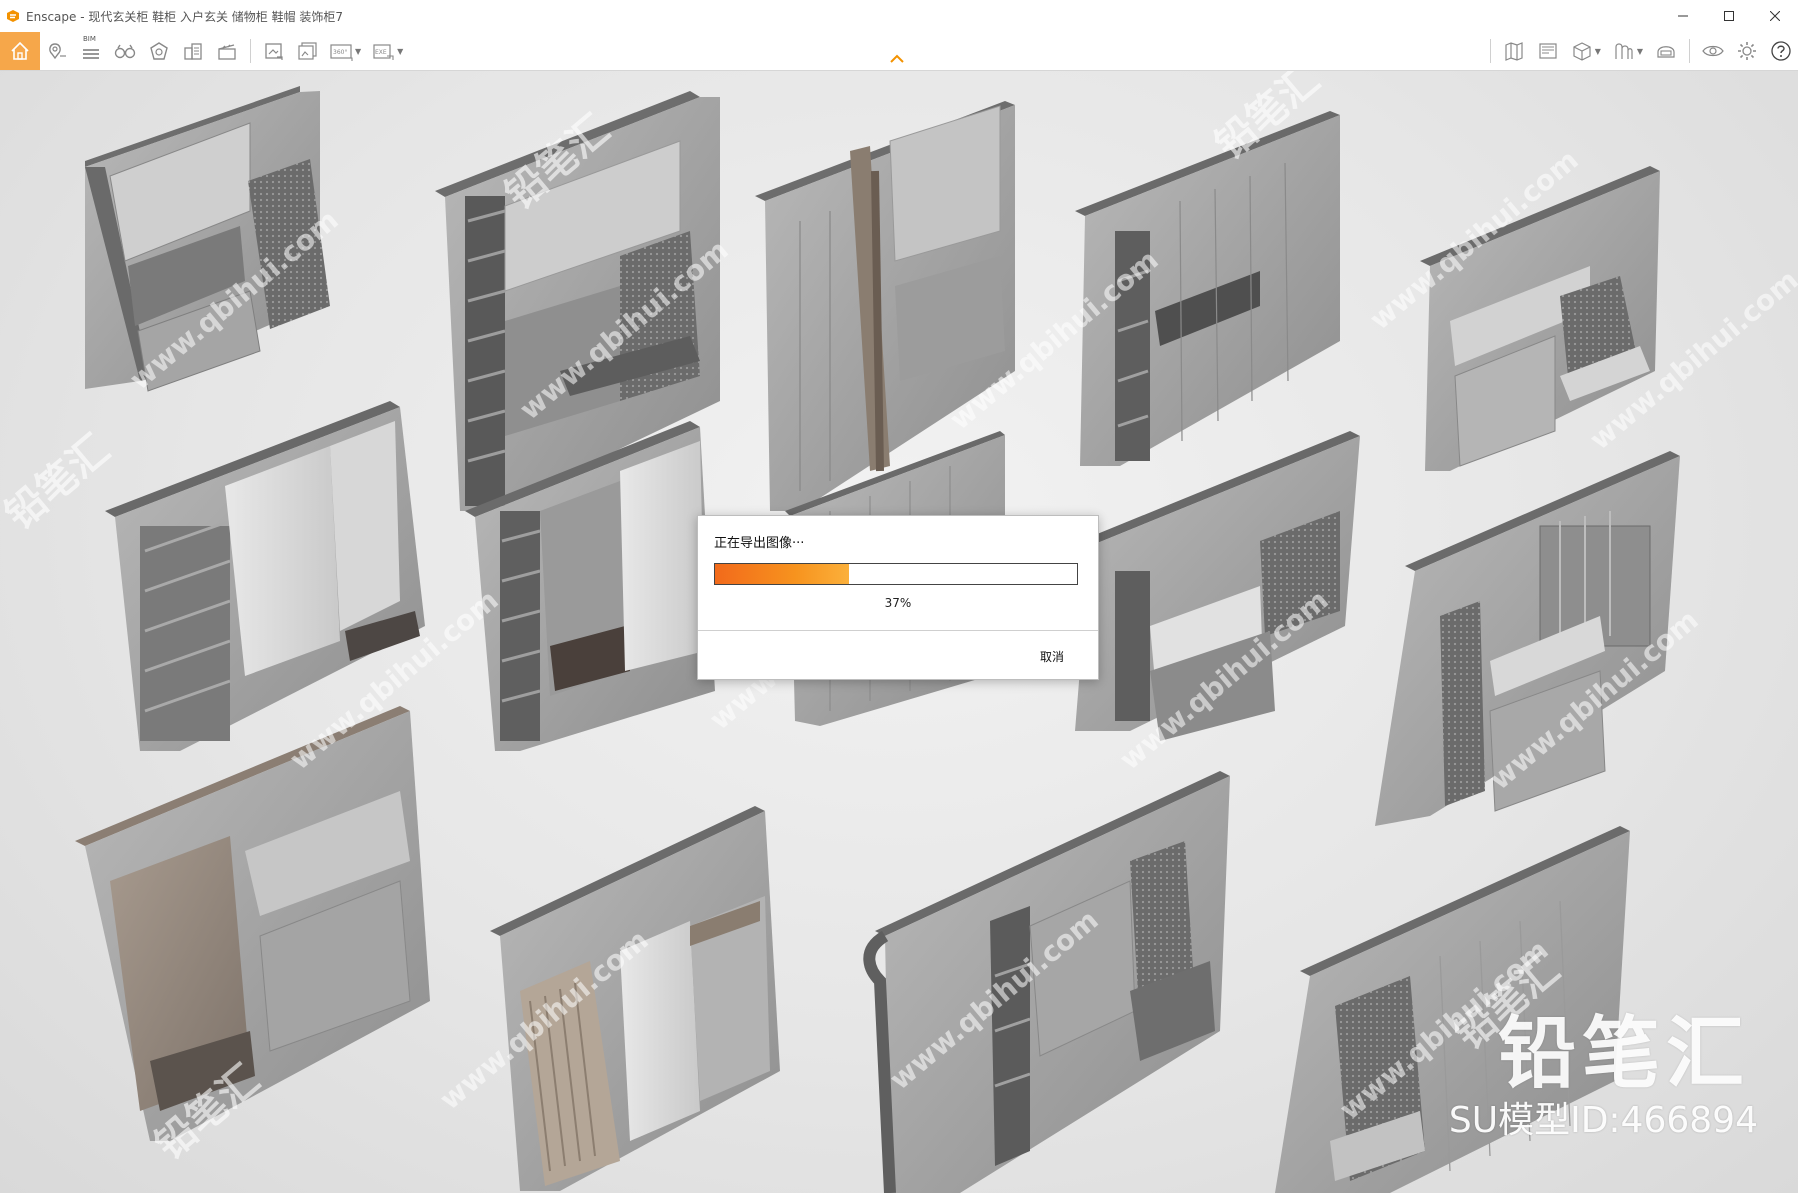 Image resolution: width=1798 pixels, height=1193 pixels. I want to click on asset-library-button, so click(159, 51).